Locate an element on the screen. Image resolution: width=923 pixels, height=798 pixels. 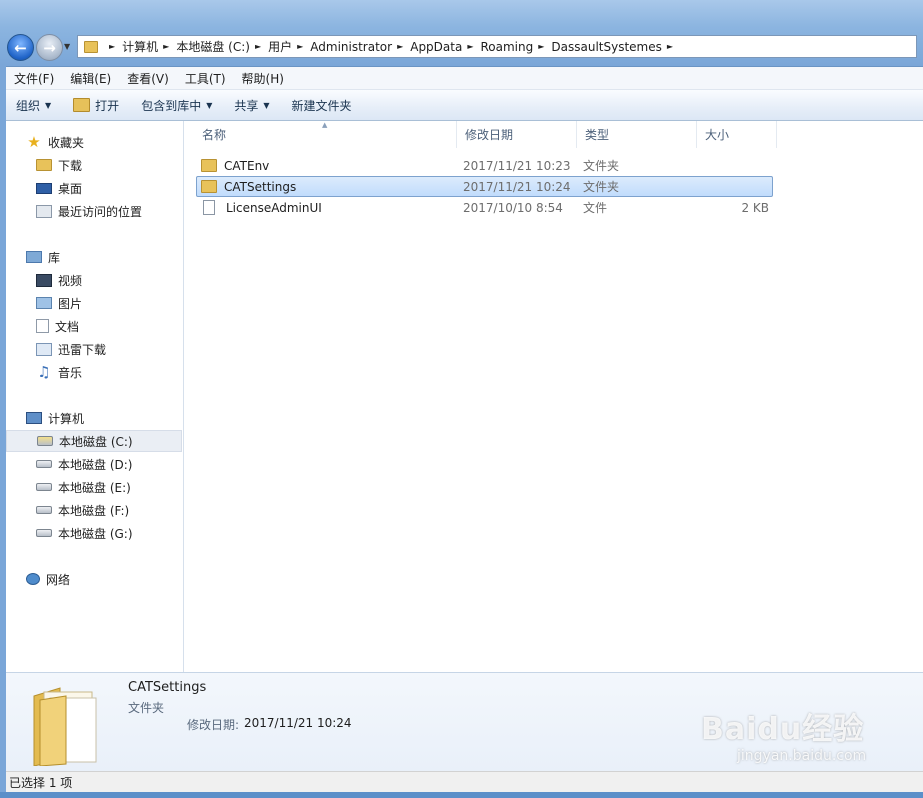
nav-item-drive-f: 本地磁盘 (F:) is located at coordinates (109, 510).